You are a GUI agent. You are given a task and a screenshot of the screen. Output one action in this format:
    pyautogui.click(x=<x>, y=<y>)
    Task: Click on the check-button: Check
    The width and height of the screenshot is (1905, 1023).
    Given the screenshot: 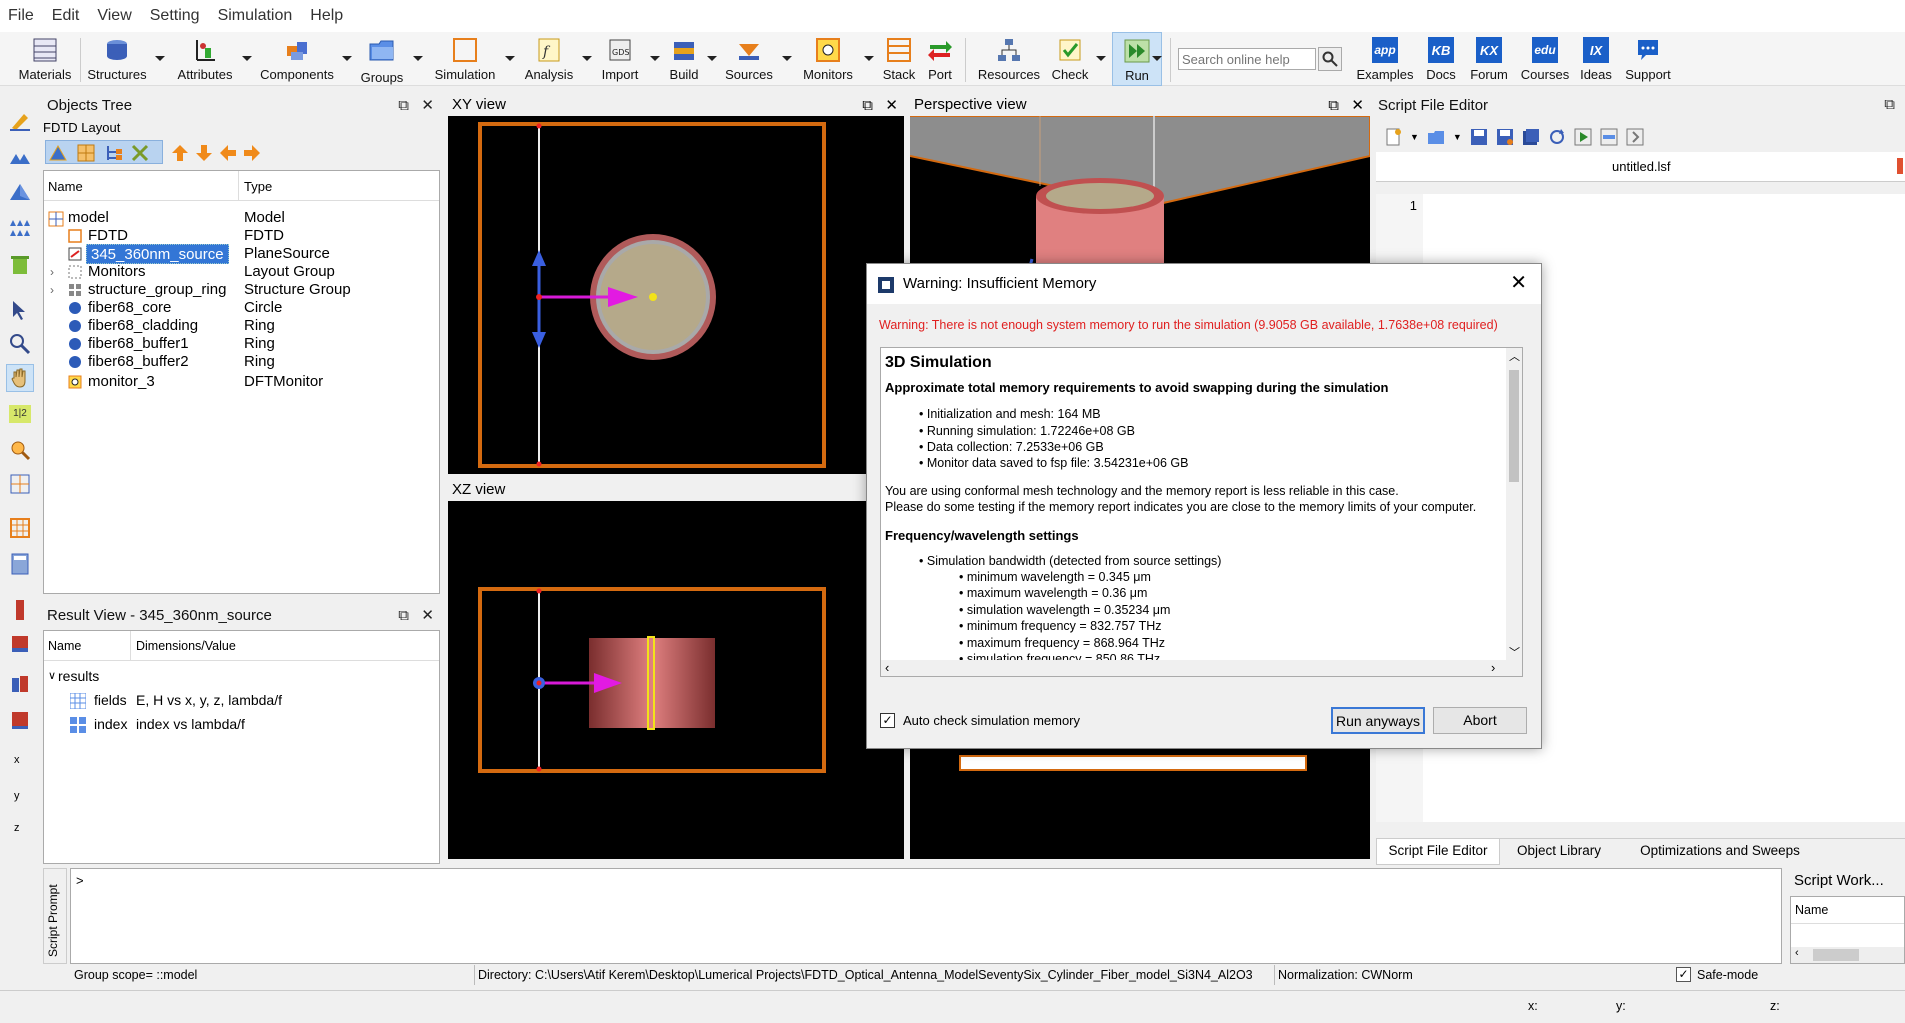 What is the action you would take?
    pyautogui.click(x=1070, y=59)
    